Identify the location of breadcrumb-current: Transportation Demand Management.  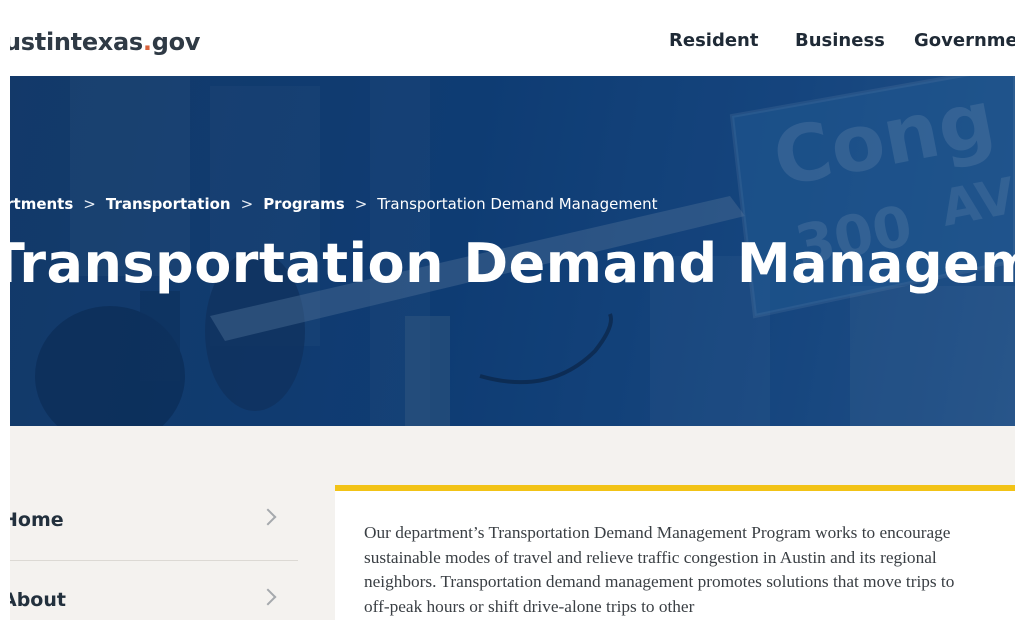
(517, 204).